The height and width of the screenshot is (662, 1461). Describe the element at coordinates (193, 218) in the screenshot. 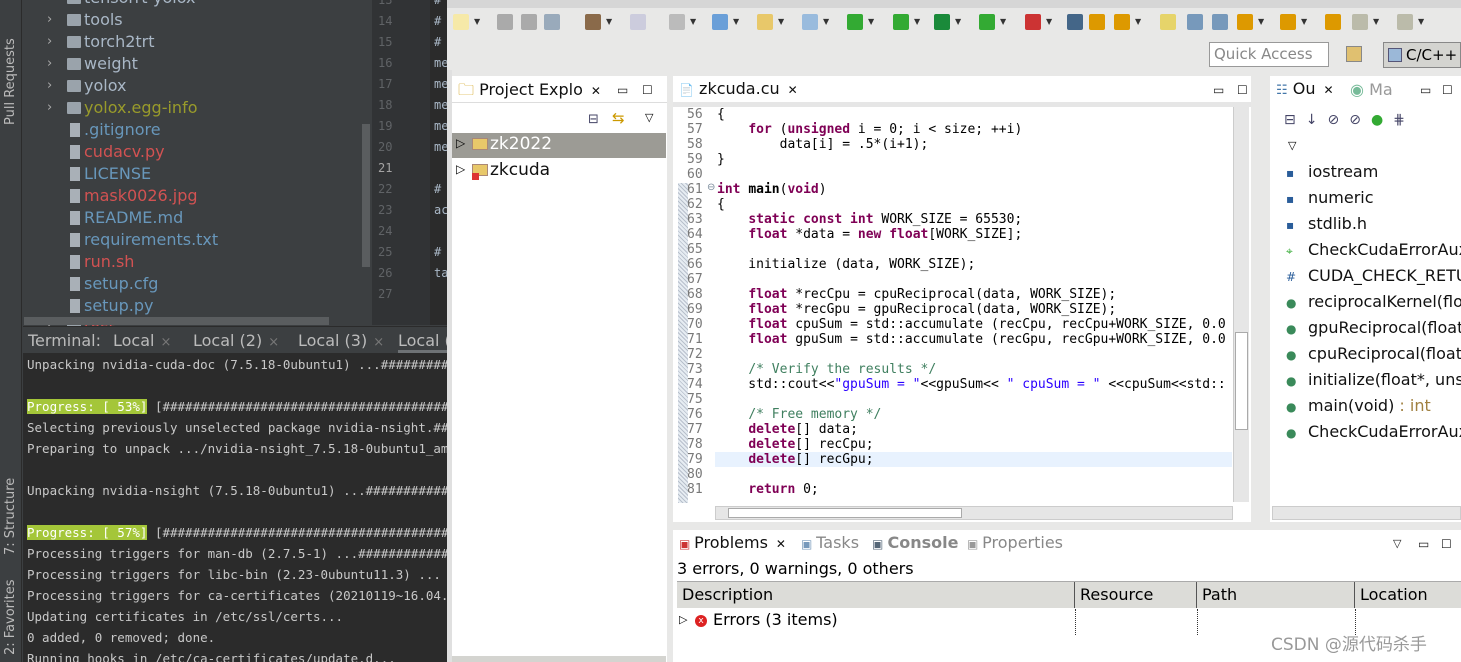

I see `tree-item: README.md` at that location.